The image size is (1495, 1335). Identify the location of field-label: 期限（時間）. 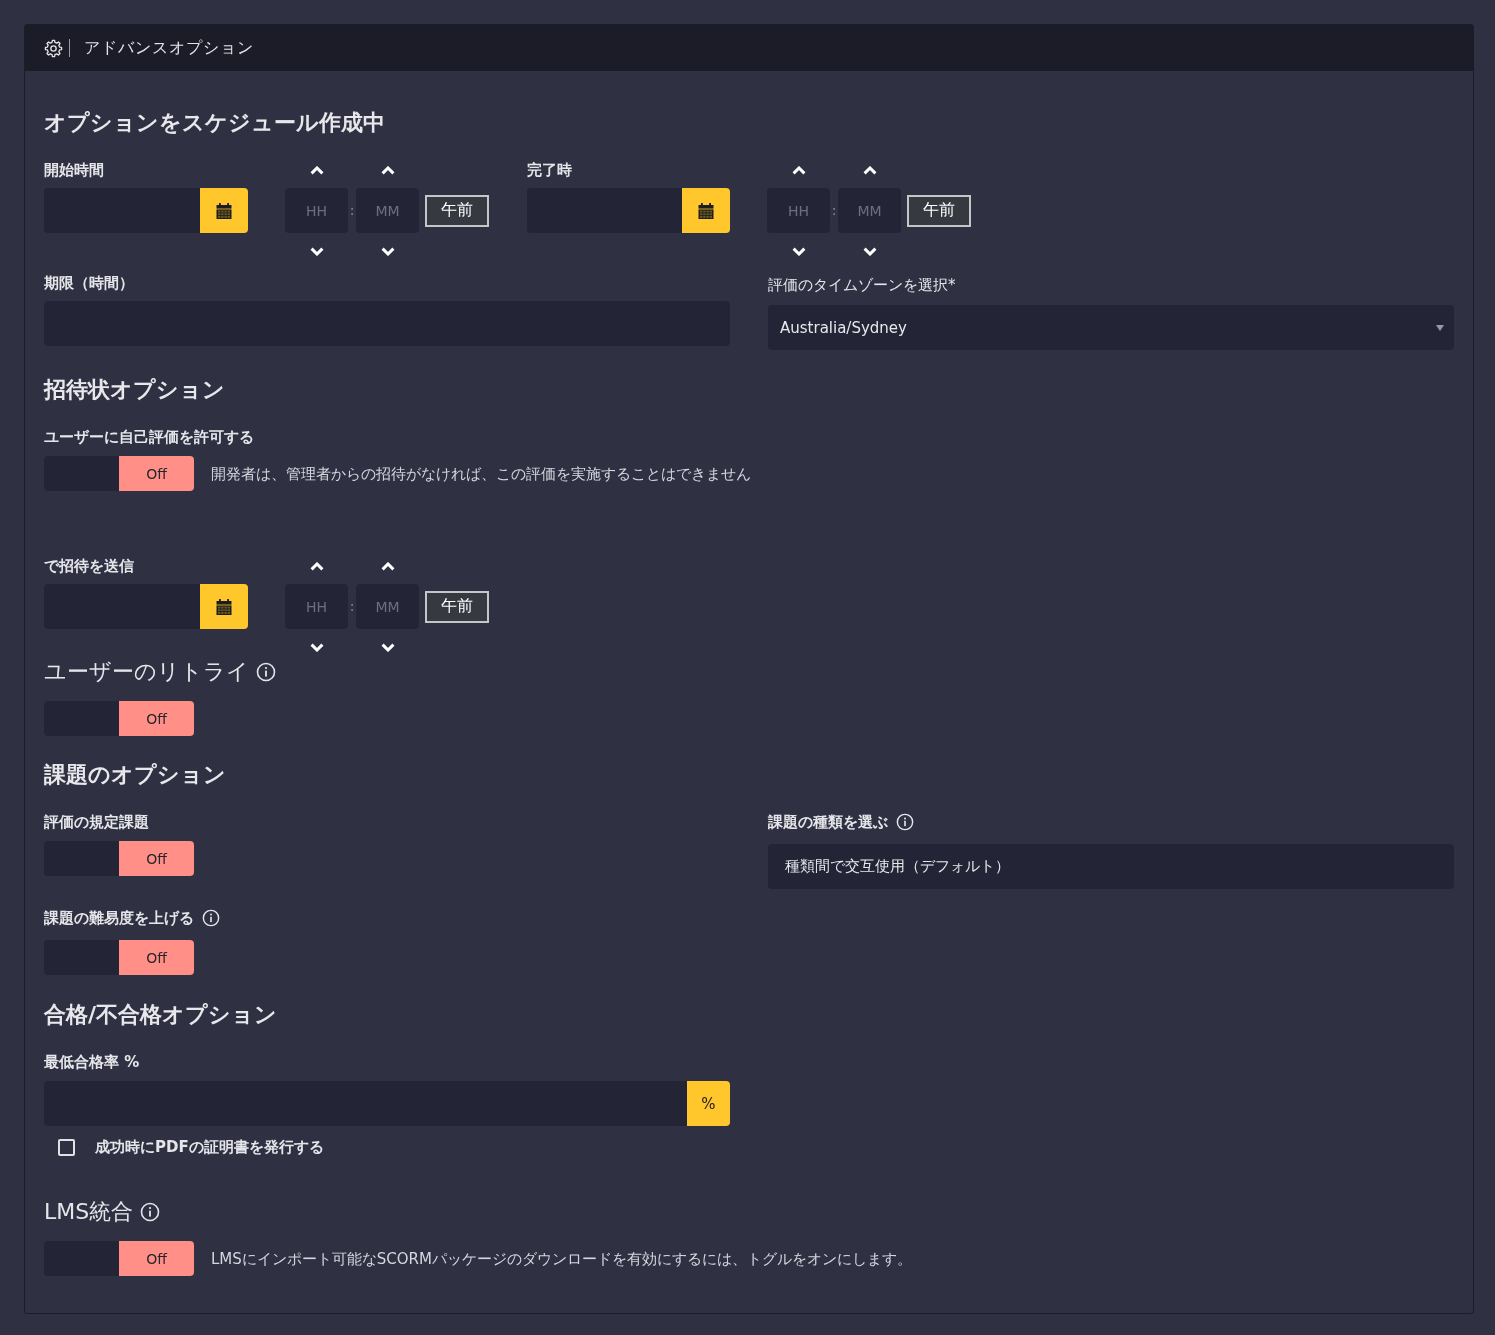
(89, 283).